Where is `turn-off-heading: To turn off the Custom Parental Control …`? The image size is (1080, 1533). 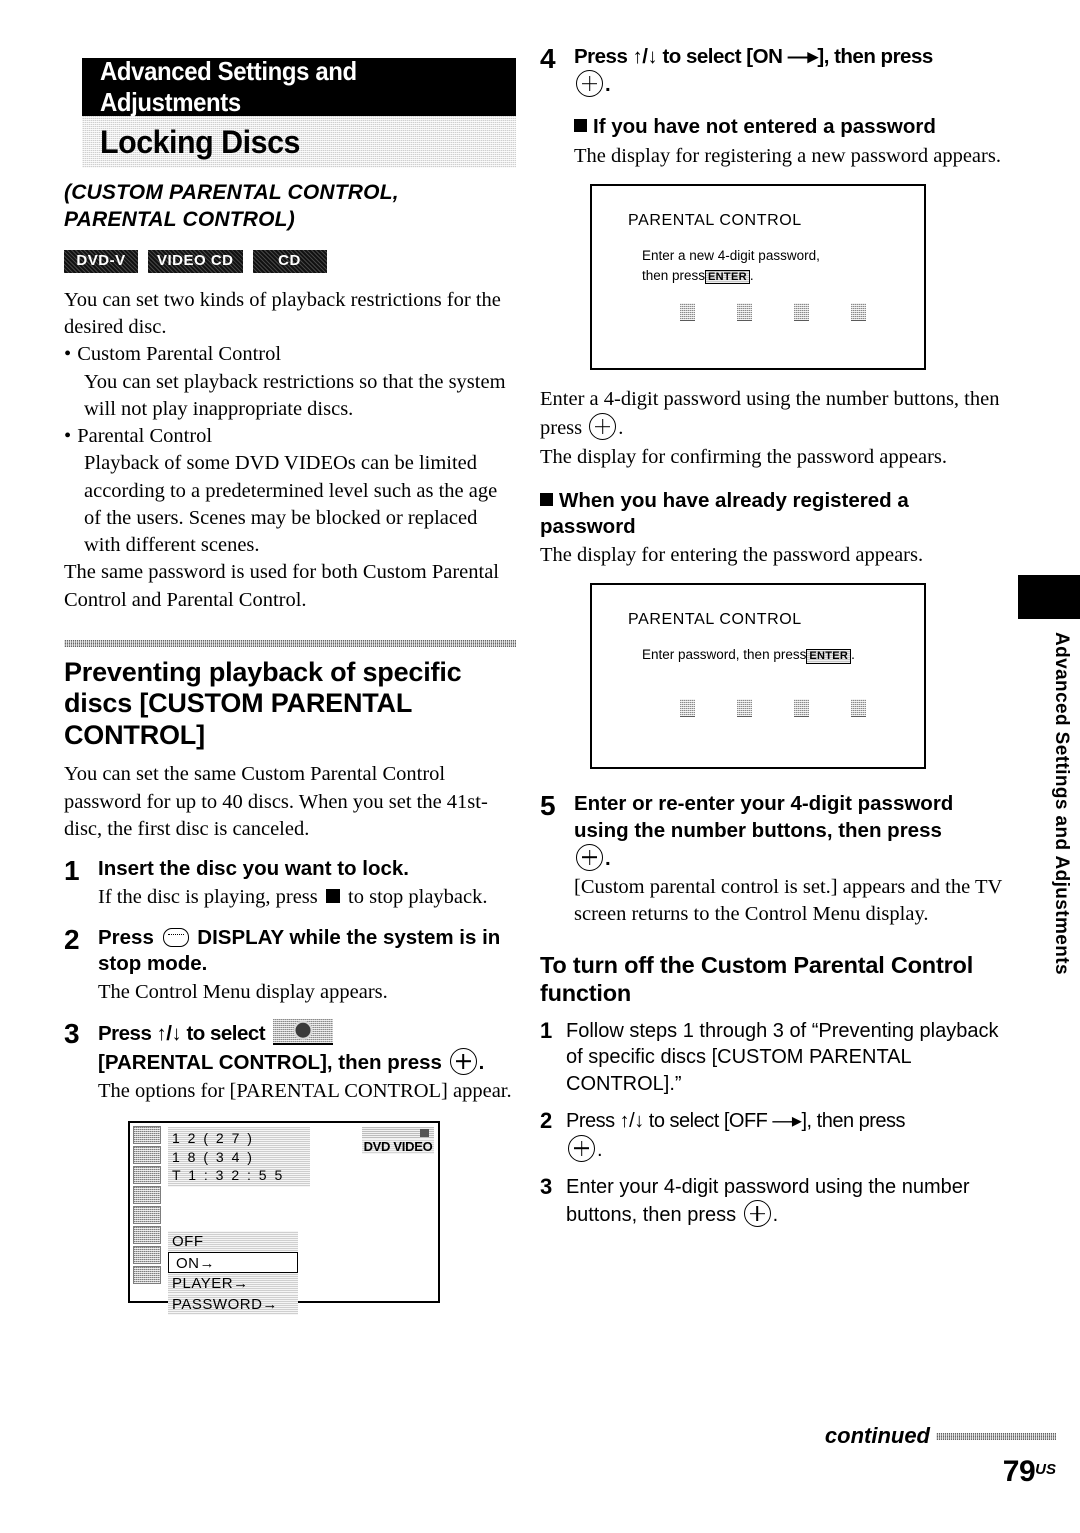
turn-off-heading: To turn off the Custom Parental Control … is located at coordinates (757, 978).